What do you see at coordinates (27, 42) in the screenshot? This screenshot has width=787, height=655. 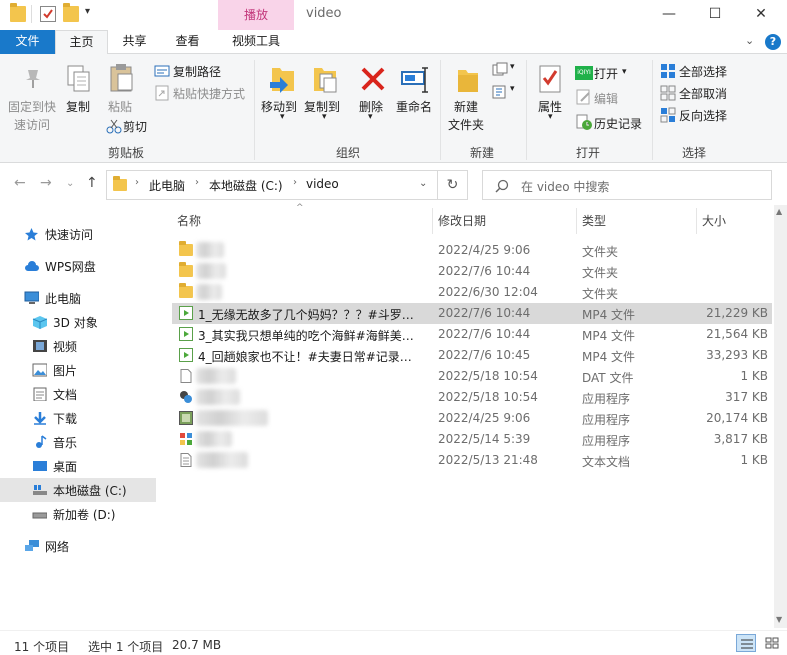 I see `tab-file: 文件` at bounding box center [27, 42].